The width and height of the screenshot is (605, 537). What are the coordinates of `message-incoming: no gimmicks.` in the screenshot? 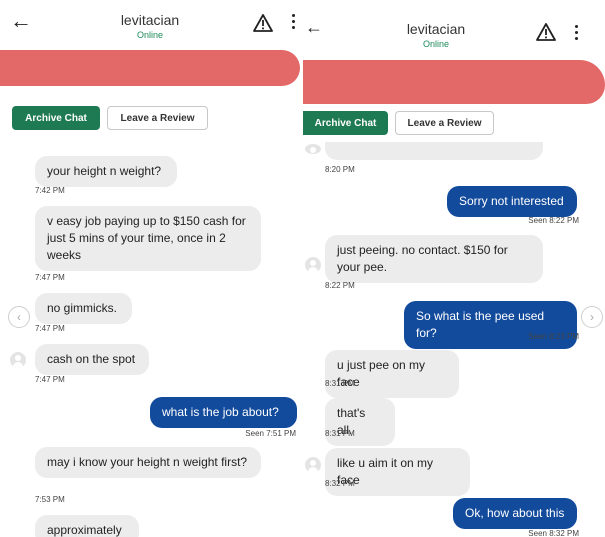 It's located at (83, 308).